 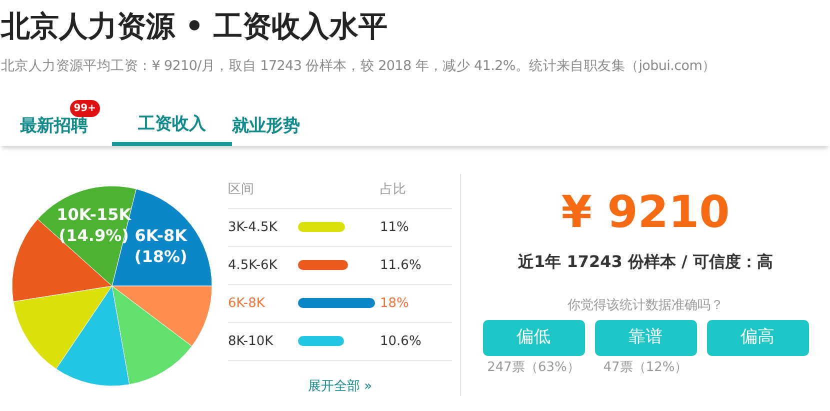 I want to click on vote-button: 靠谱, so click(x=645, y=338).